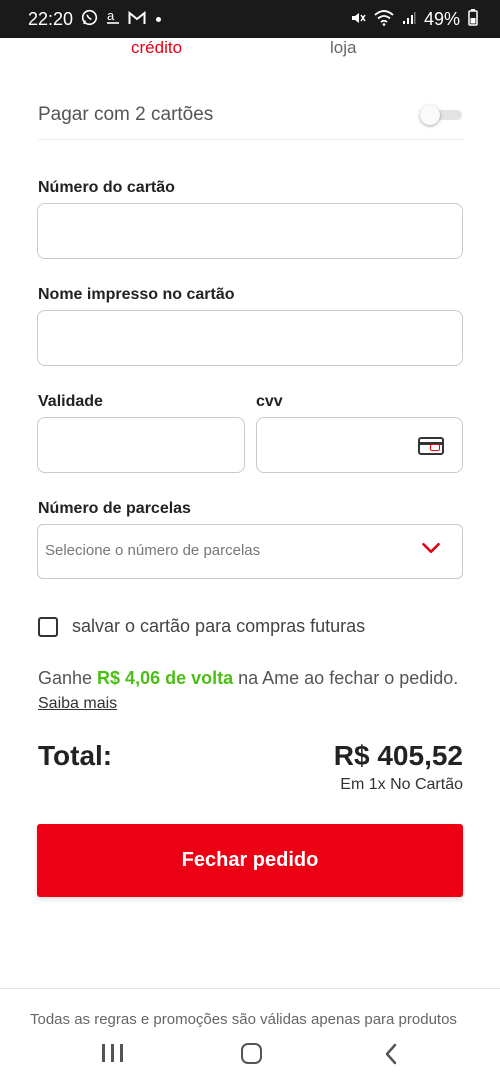  I want to click on chevron-down-icon, so click(431, 548).